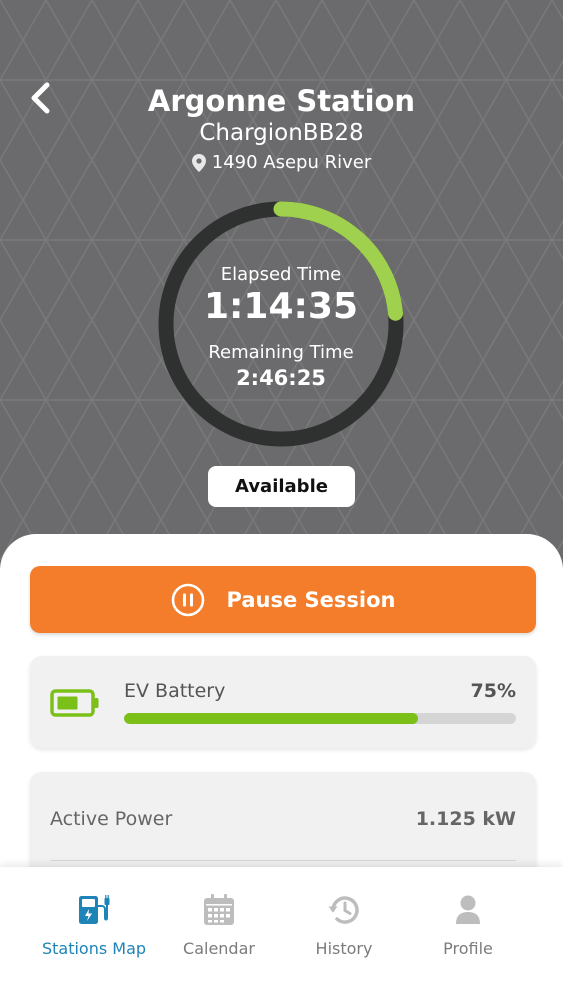 This screenshot has height=1000, width=563. I want to click on charger-id: ChargionBB28, so click(281, 133).